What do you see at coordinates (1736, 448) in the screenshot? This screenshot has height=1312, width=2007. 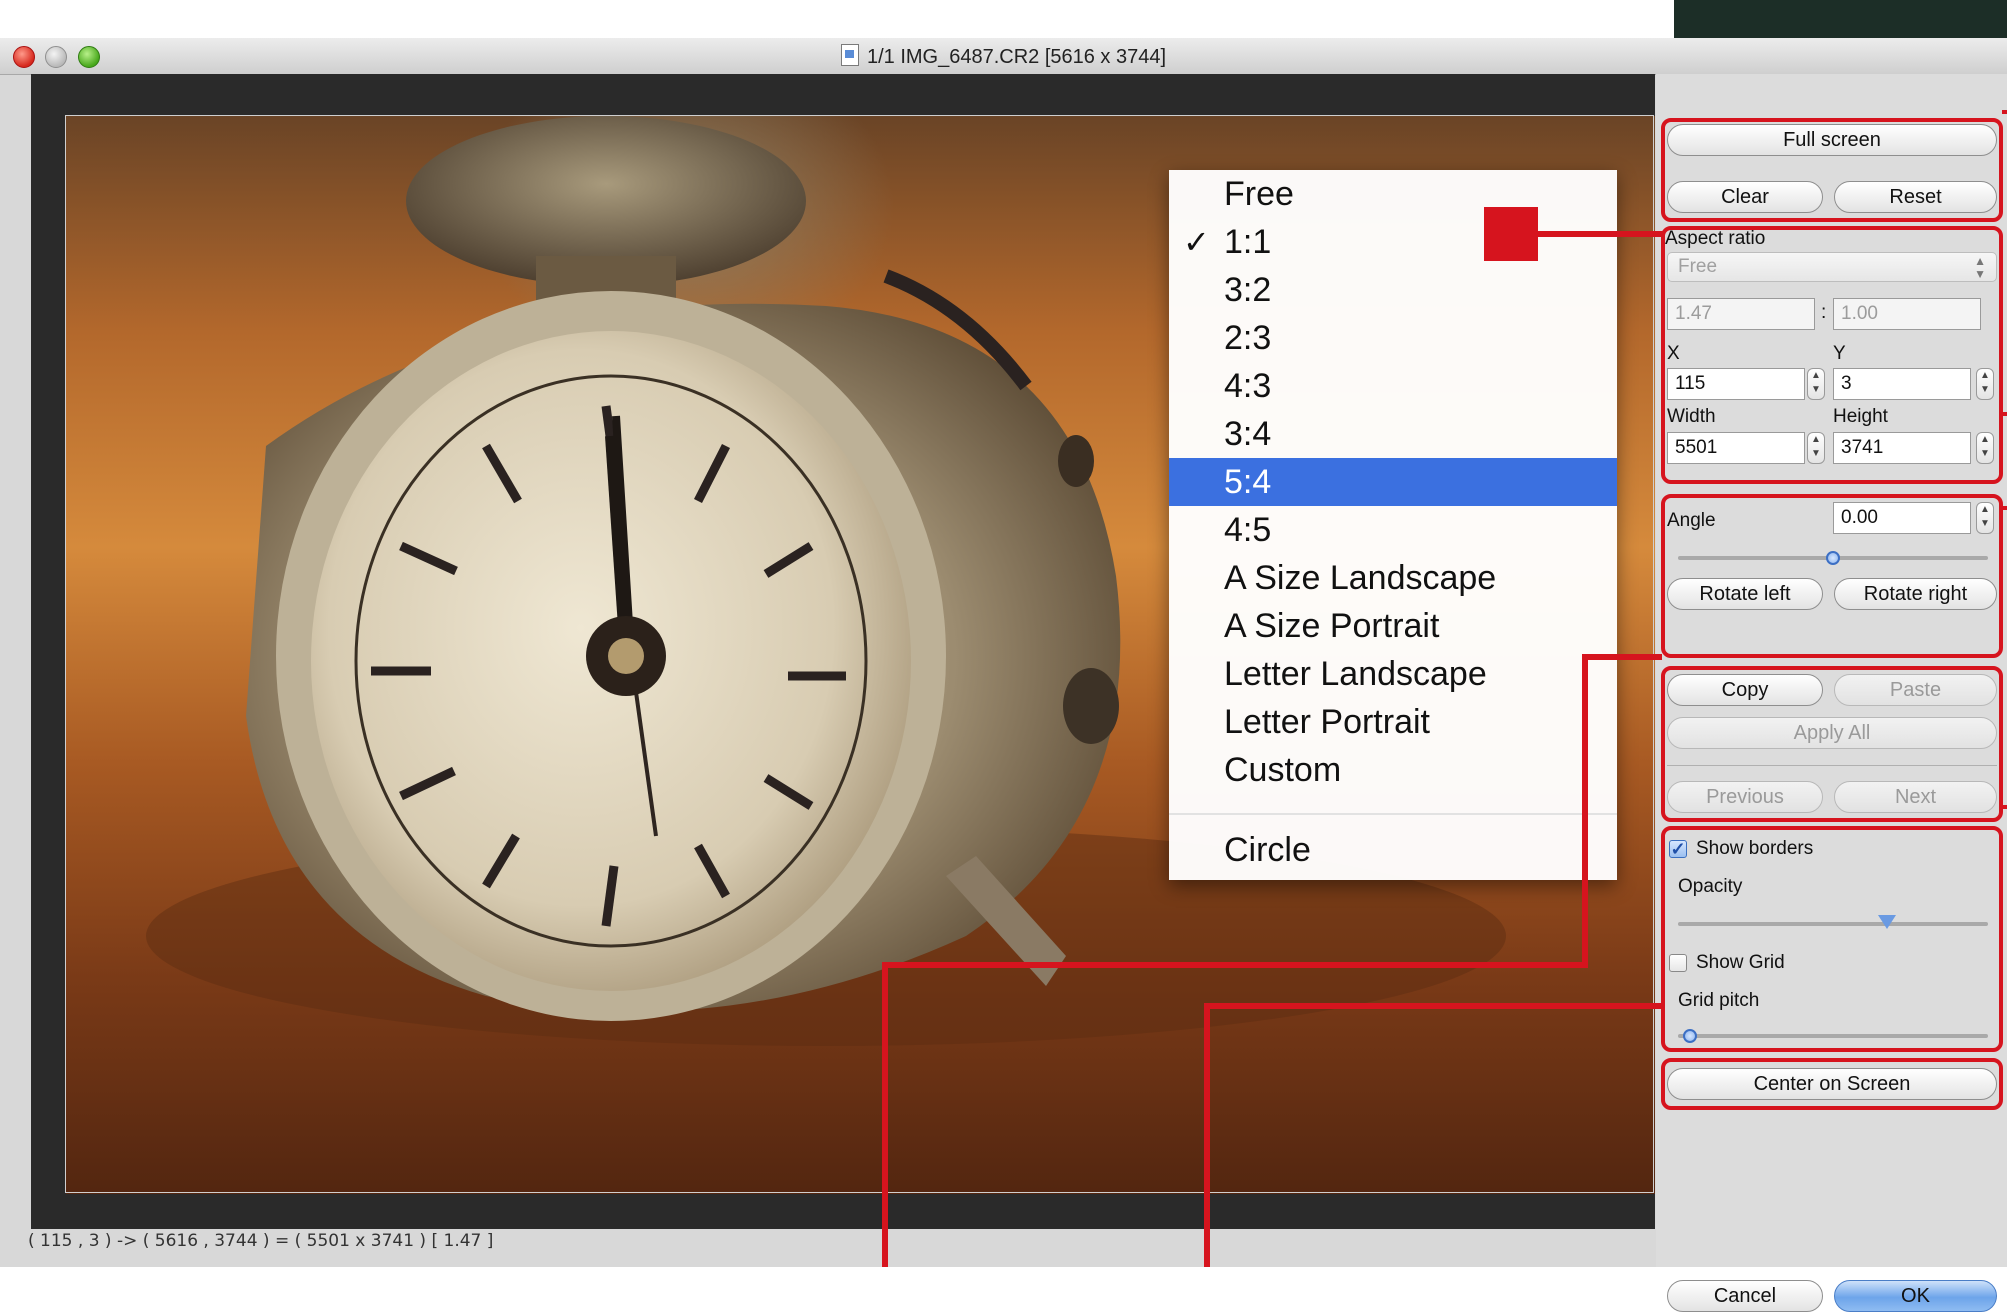 I see `width-field: 5501` at bounding box center [1736, 448].